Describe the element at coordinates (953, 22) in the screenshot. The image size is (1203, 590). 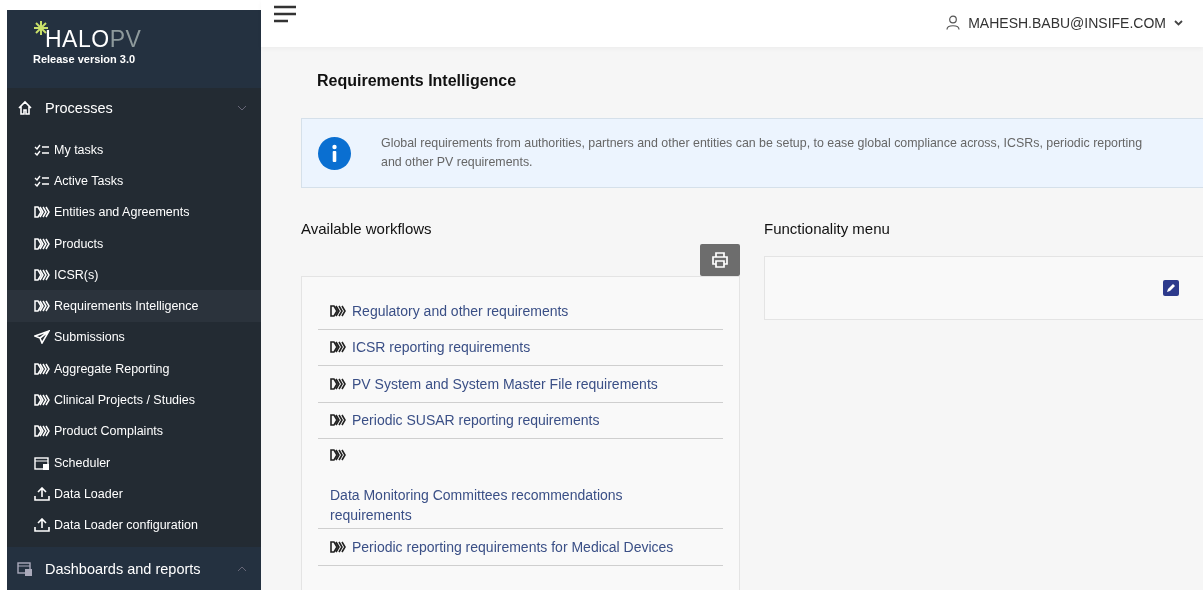
I see `user-icon` at that location.